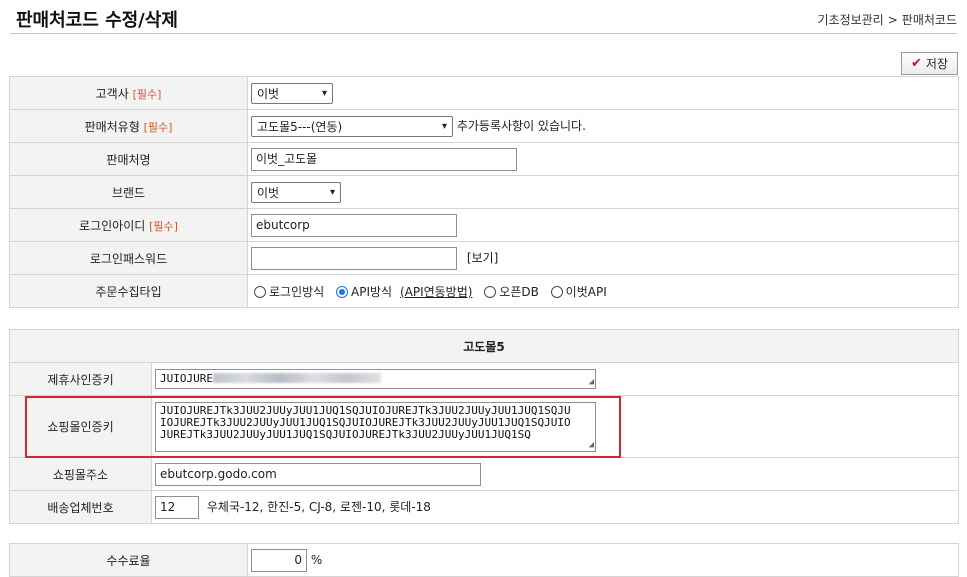 The width and height of the screenshot is (967, 577). I want to click on channel-name-row: 판매처명 이벗_고도몰, so click(484, 159).